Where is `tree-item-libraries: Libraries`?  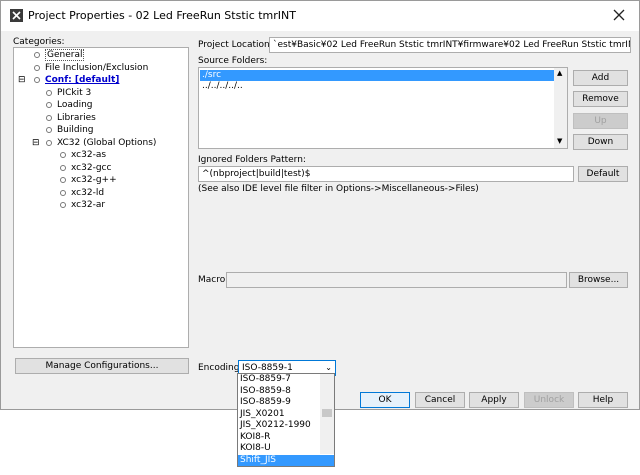
tree-item-libraries: Libraries is located at coordinates (71, 118).